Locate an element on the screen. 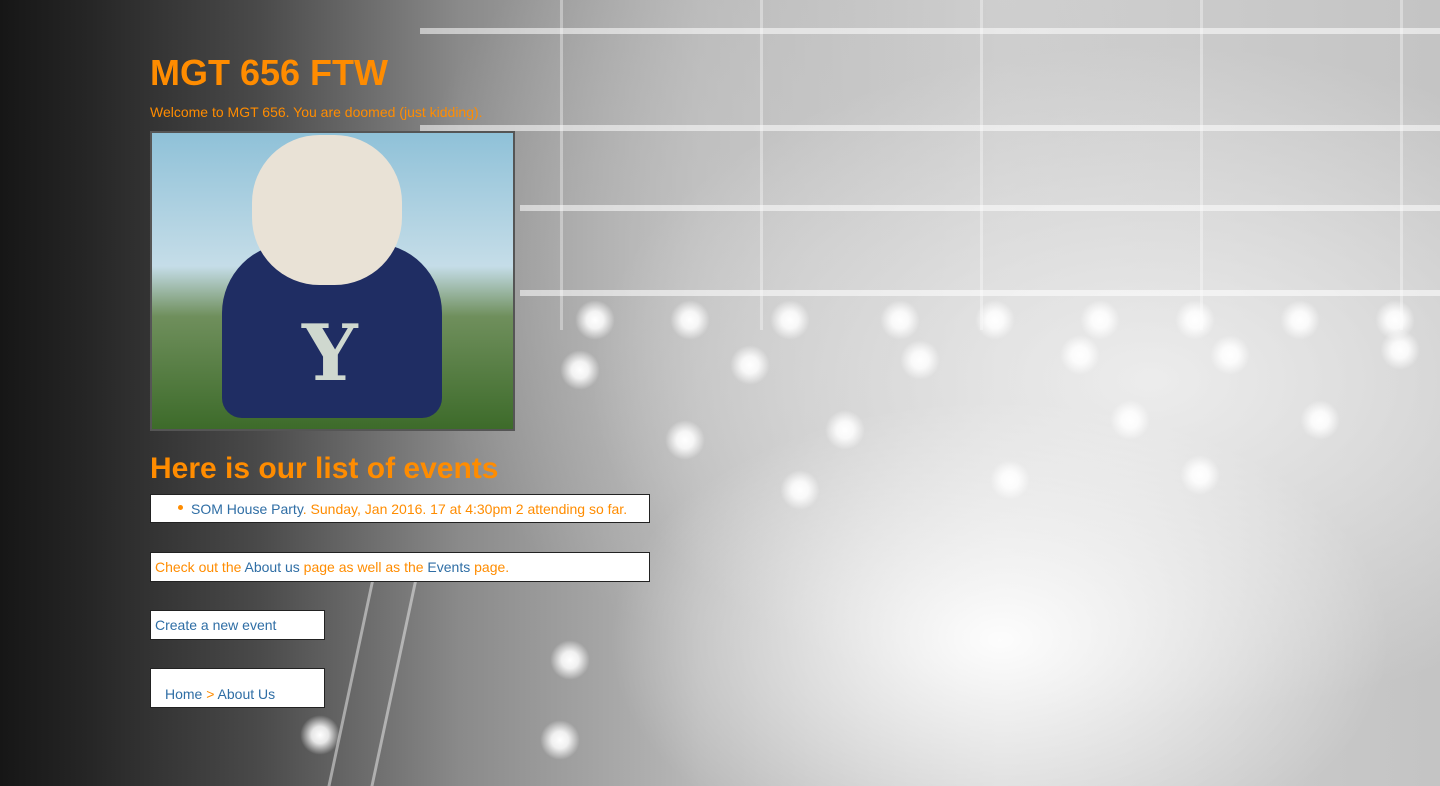 The width and height of the screenshot is (1440, 786). bulldog-mascot-image: Y is located at coordinates (332, 281).